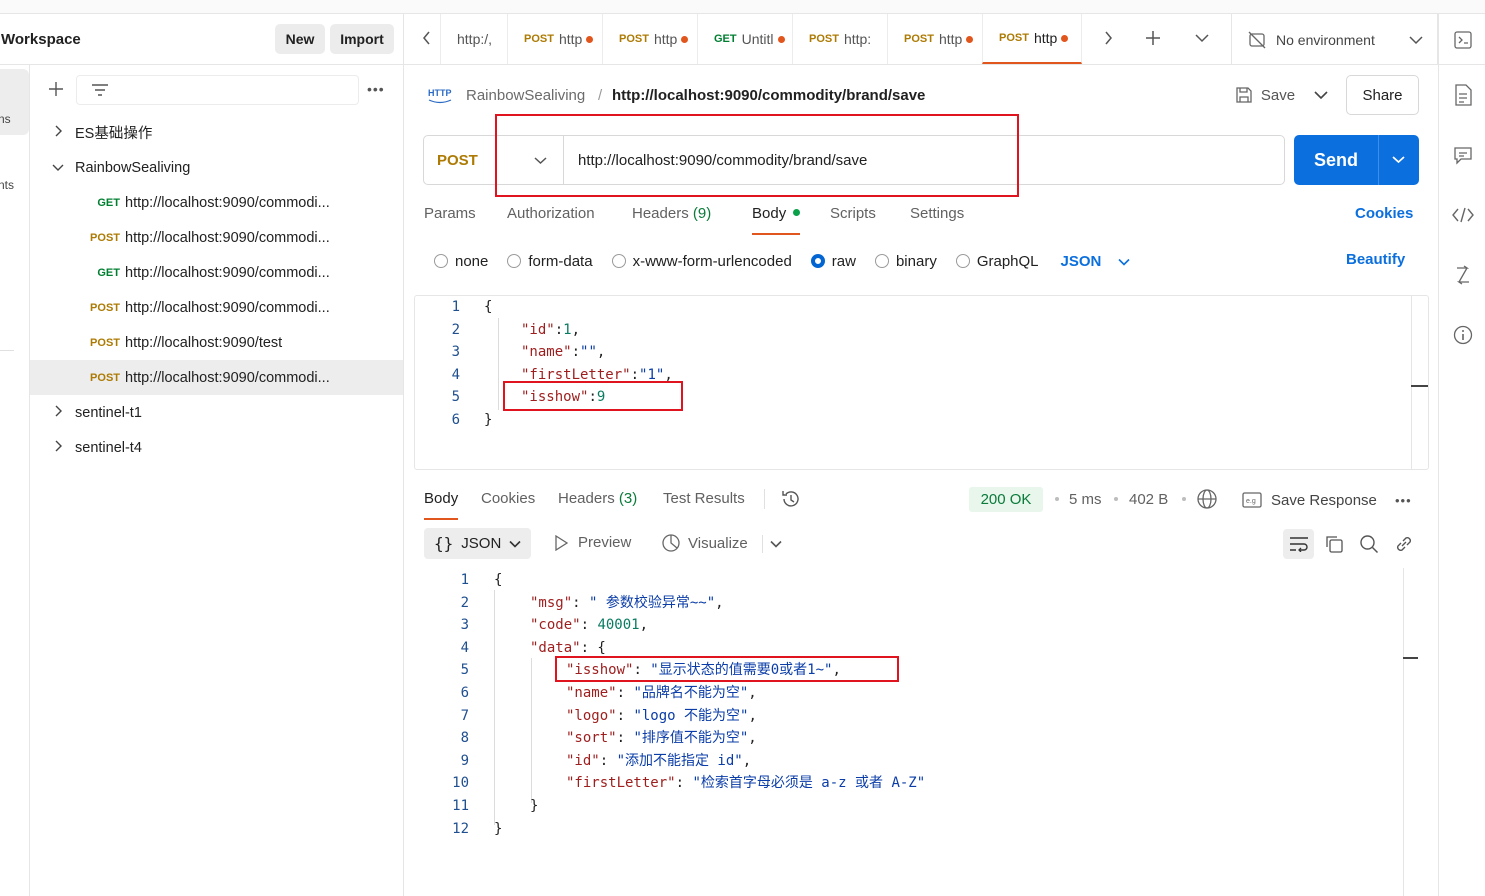 The height and width of the screenshot is (896, 1485). I want to click on environment-selector: No environment, so click(1334, 39).